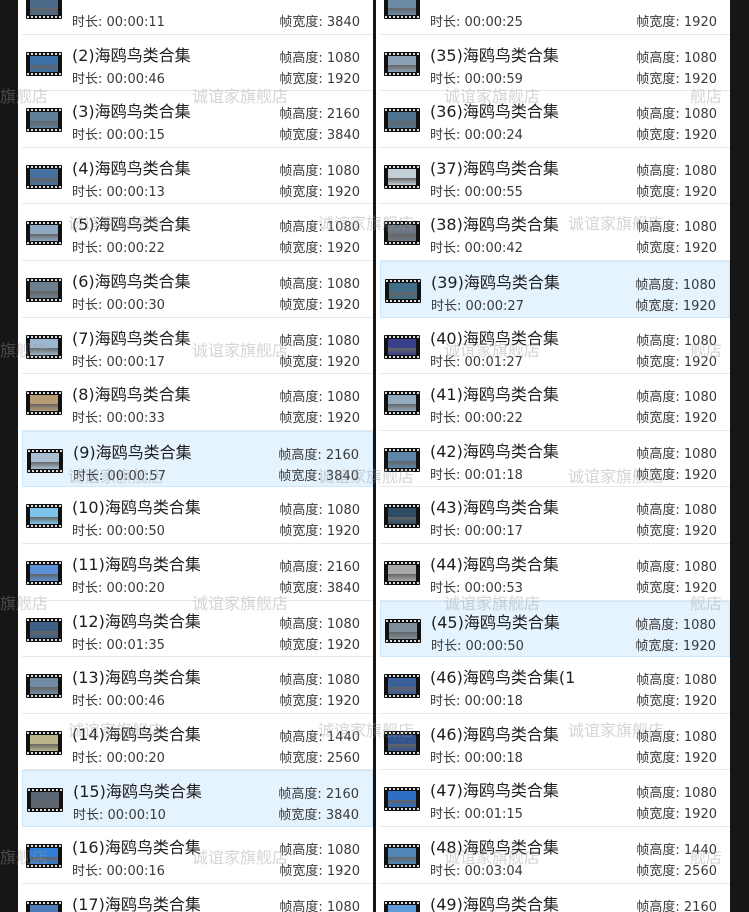 The height and width of the screenshot is (912, 749). What do you see at coordinates (118, 246) in the screenshot?
I see `duration-text: 时长: 00:00:22` at bounding box center [118, 246].